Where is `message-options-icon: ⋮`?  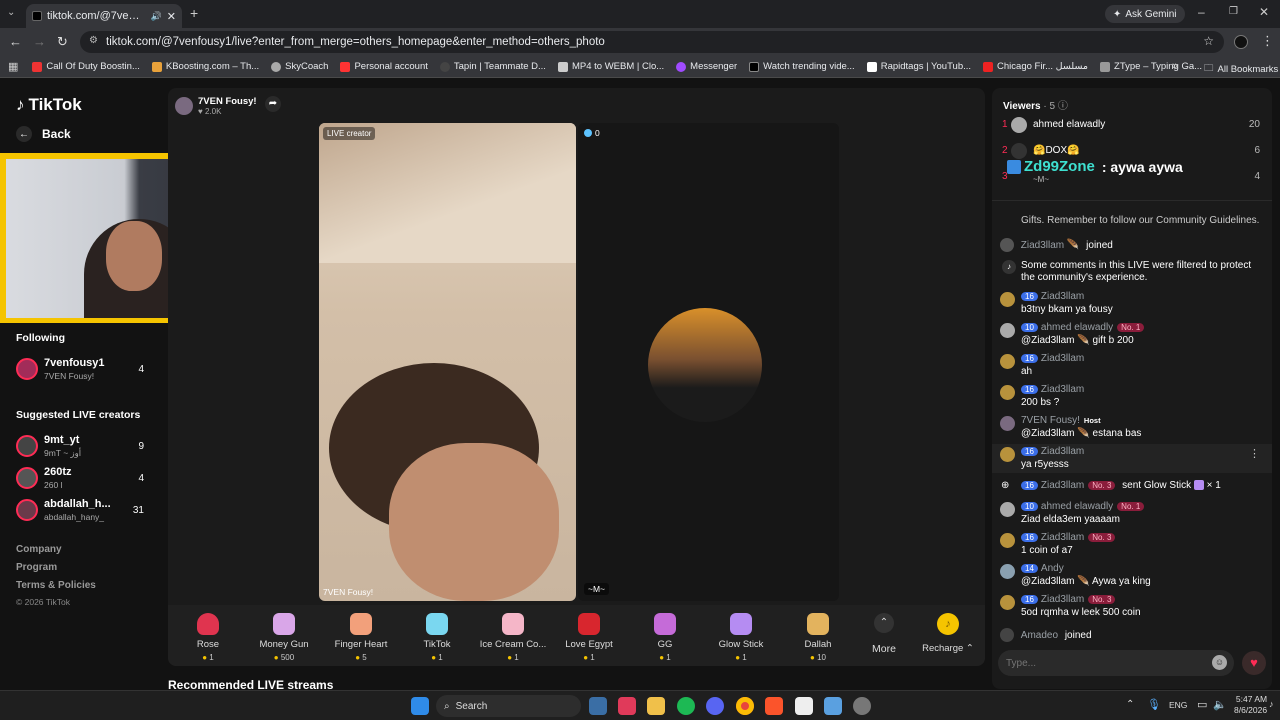
message-options-icon: ⋮ is located at coordinates (1254, 453).